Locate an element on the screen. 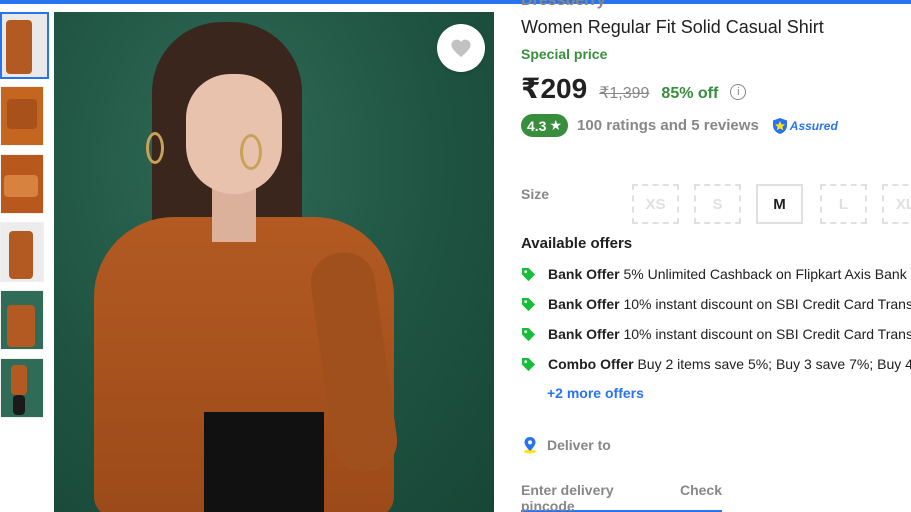  assured-badge: Assured is located at coordinates (805, 126).